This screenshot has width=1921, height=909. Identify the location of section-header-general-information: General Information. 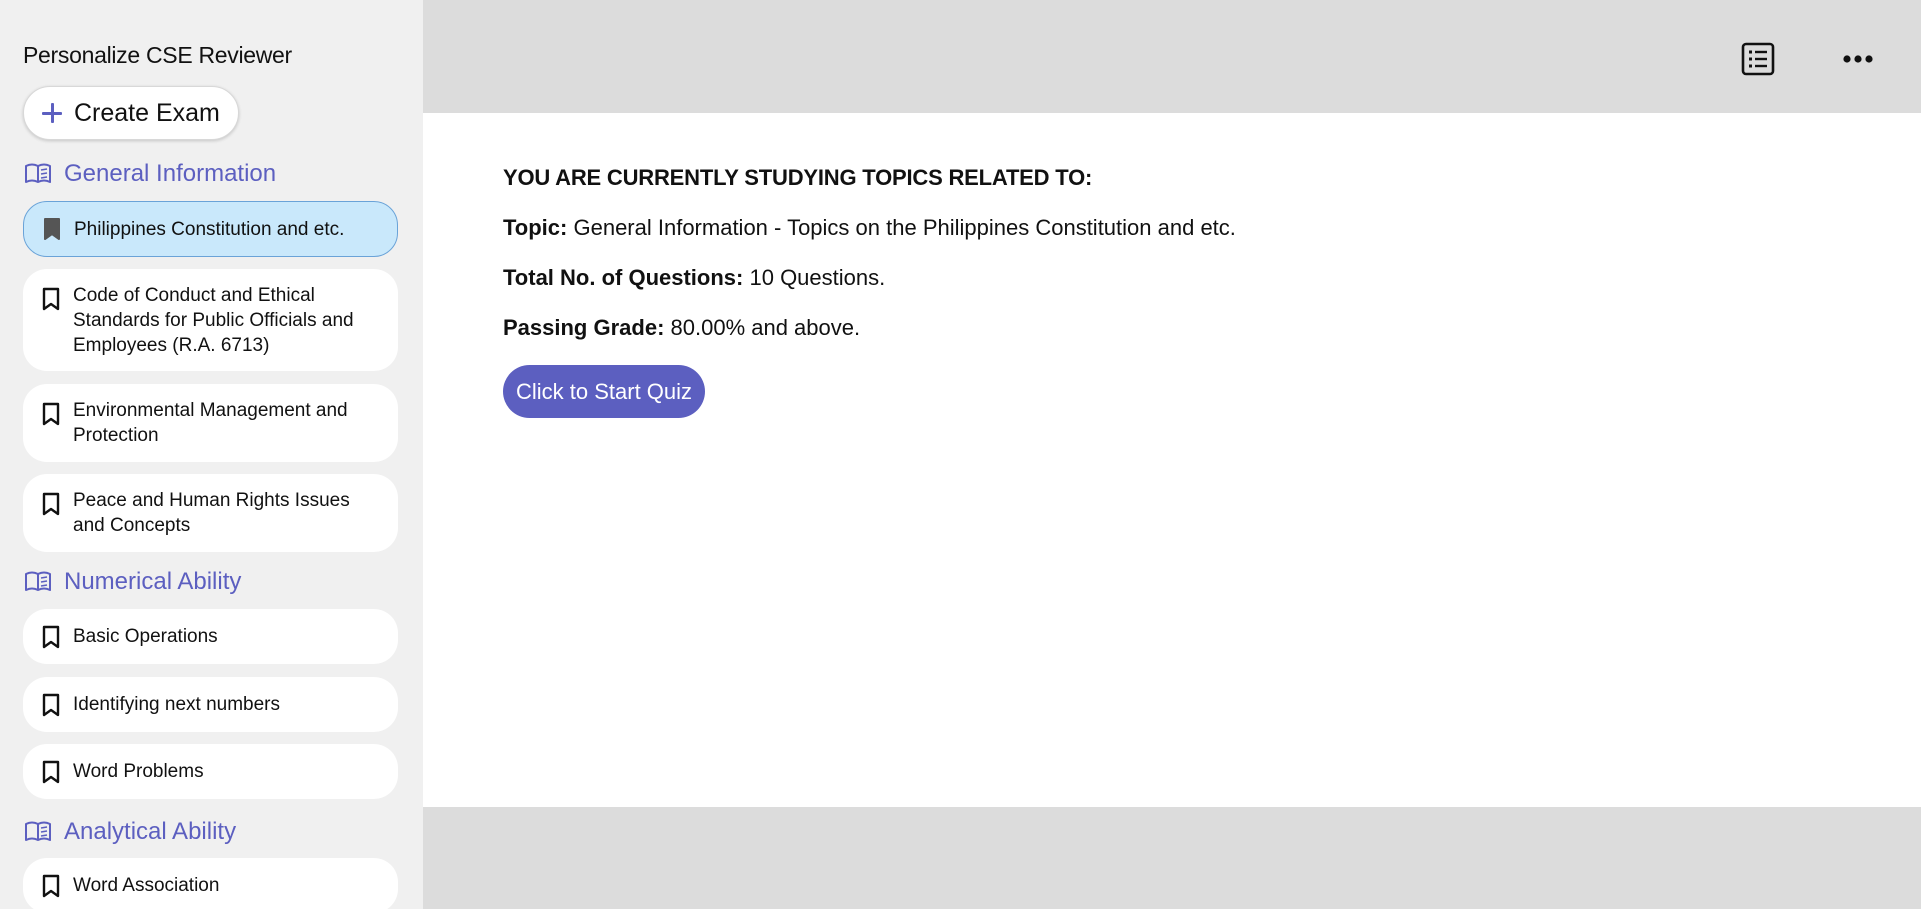
(150, 174).